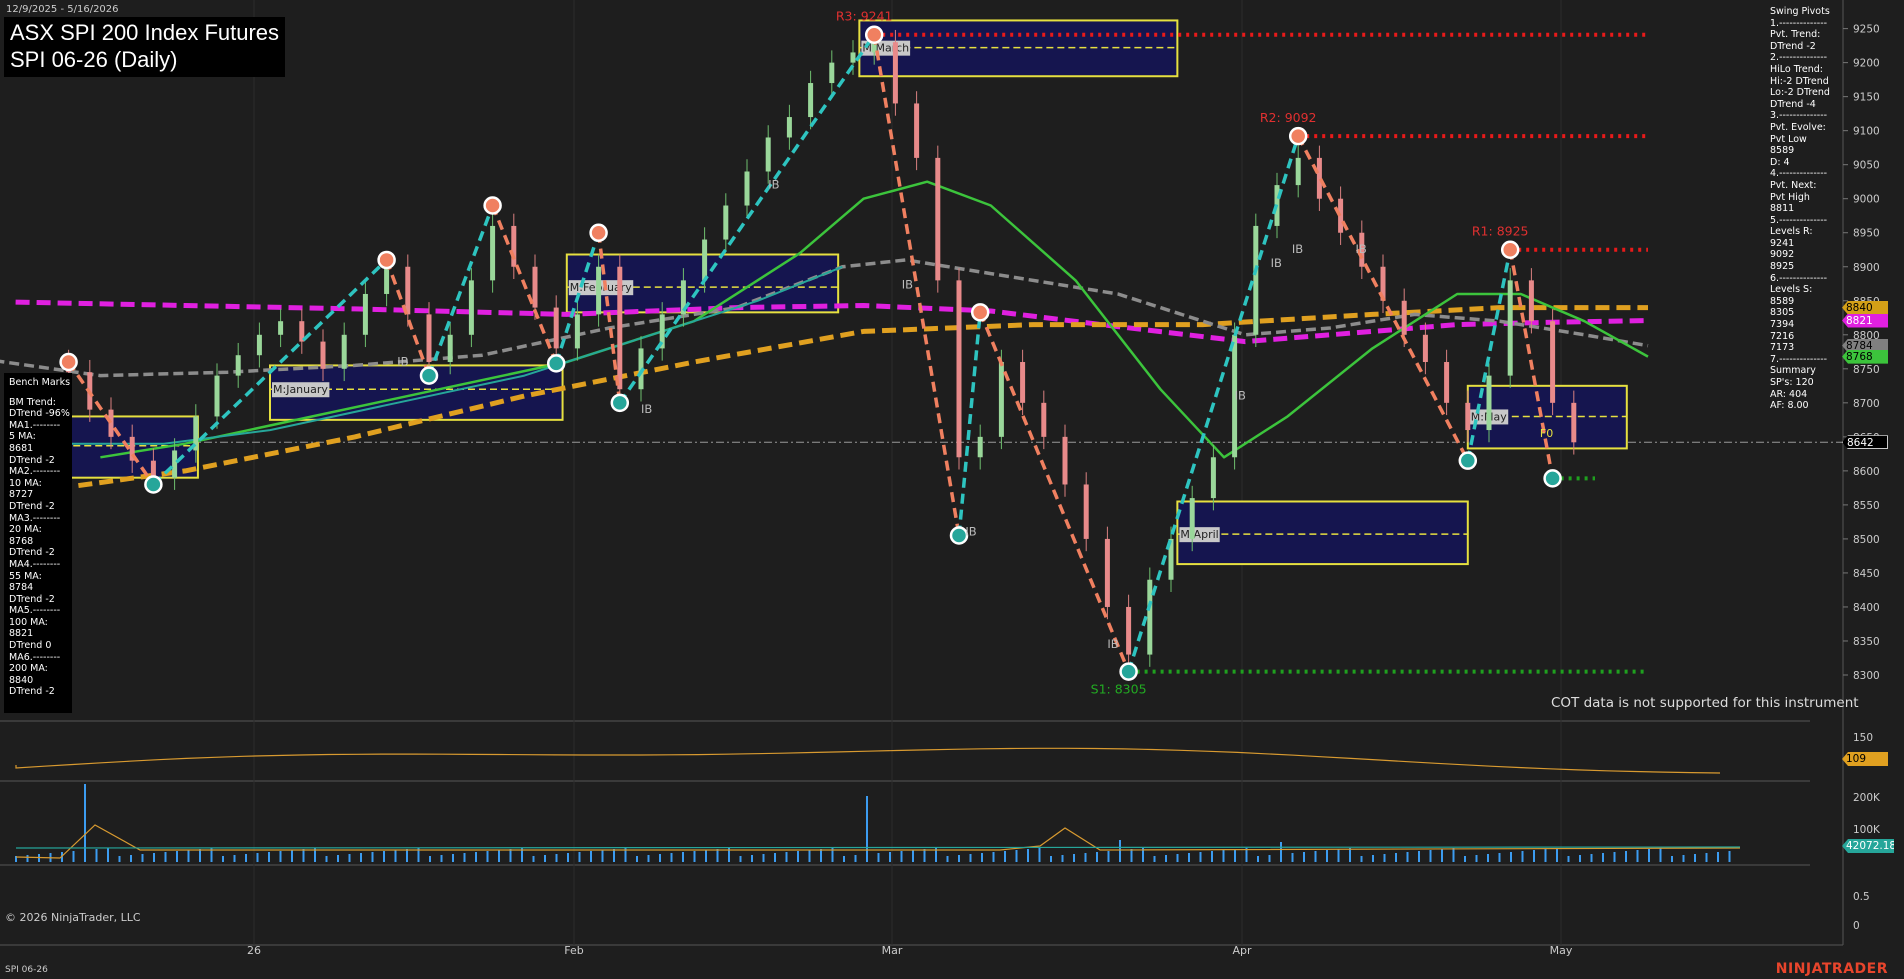  Describe the element at coordinates (25, 483) in the screenshot. I see `bench-line: 10 MA:` at that location.